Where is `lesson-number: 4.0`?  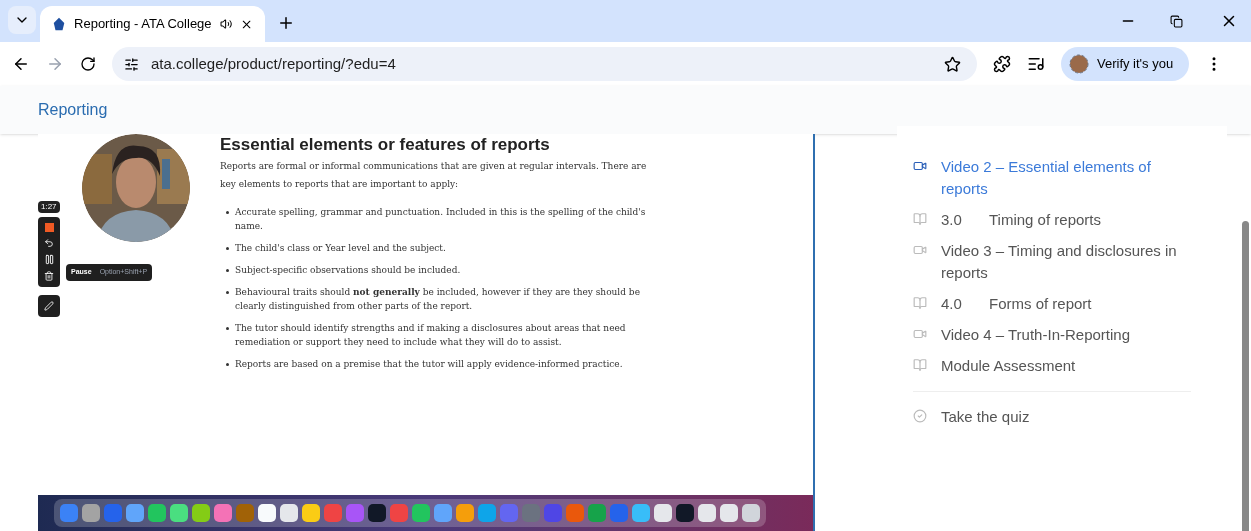
lesson-number: 4.0 is located at coordinates (952, 304).